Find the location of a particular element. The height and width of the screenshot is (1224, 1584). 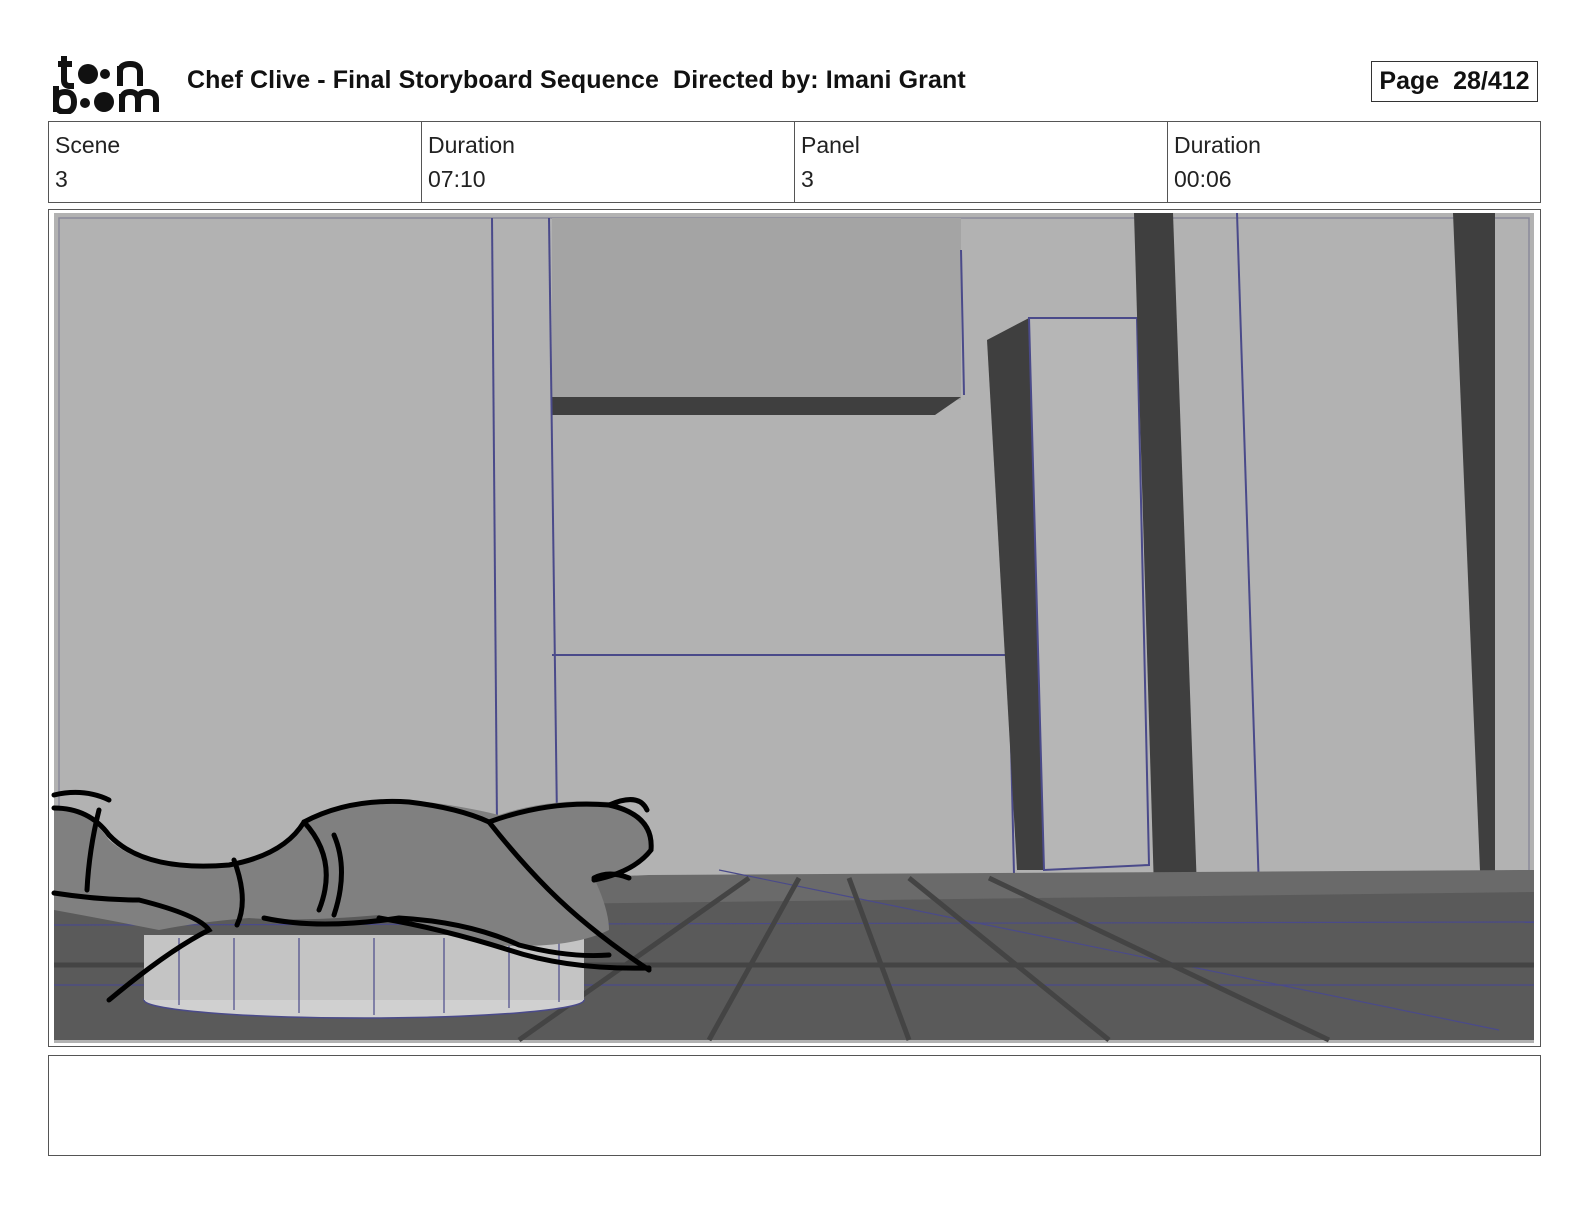

panel-cell: Panel 3 is located at coordinates (981, 162).